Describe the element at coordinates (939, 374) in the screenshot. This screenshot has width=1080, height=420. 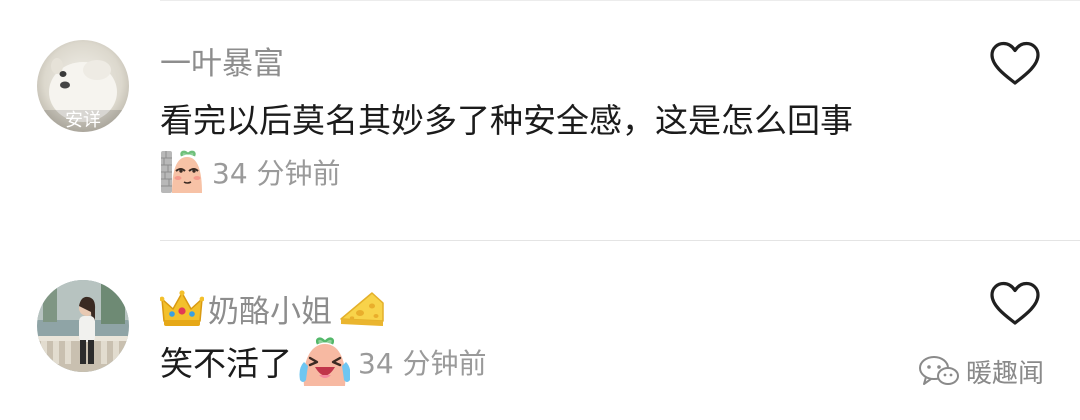
I see `wechat-official-account-icon` at that location.